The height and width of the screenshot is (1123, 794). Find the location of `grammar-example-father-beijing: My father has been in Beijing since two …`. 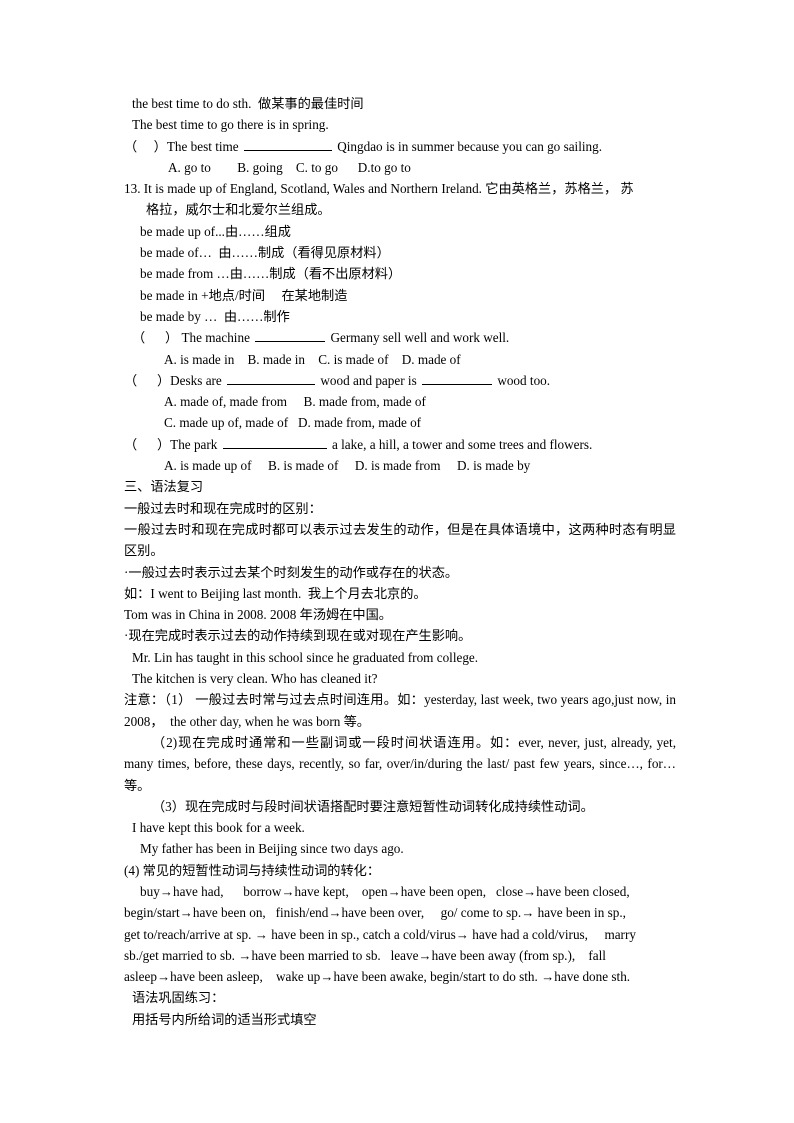

grammar-example-father-beijing: My father has been in Beijing since two … is located at coordinates (272, 849).